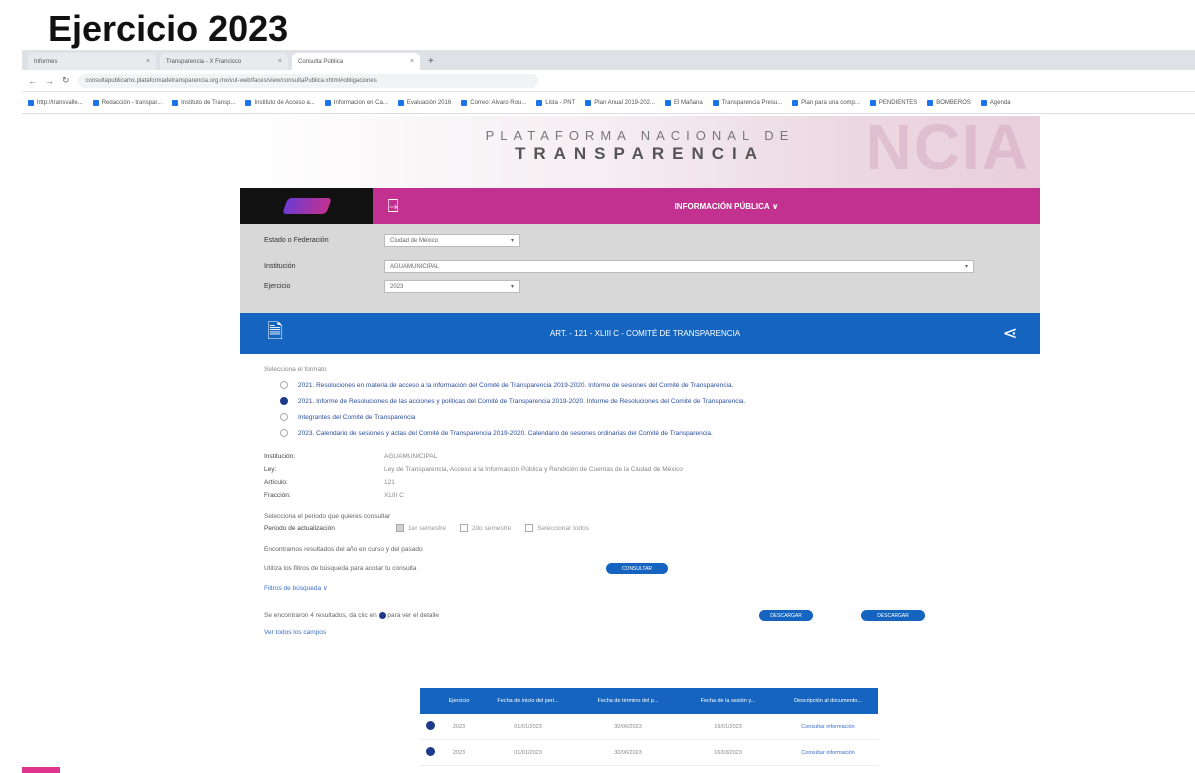  What do you see at coordinates (400, 528) in the screenshot?
I see `checkbox-checked` at bounding box center [400, 528].